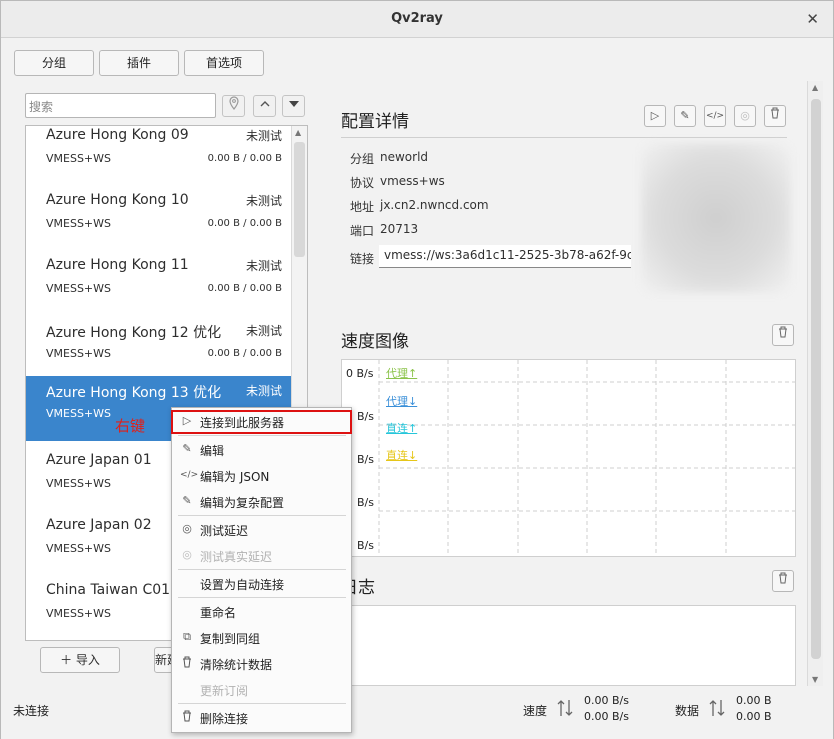  What do you see at coordinates (412, 181) in the screenshot?
I see `protocol-value: vmess+ws` at bounding box center [412, 181].